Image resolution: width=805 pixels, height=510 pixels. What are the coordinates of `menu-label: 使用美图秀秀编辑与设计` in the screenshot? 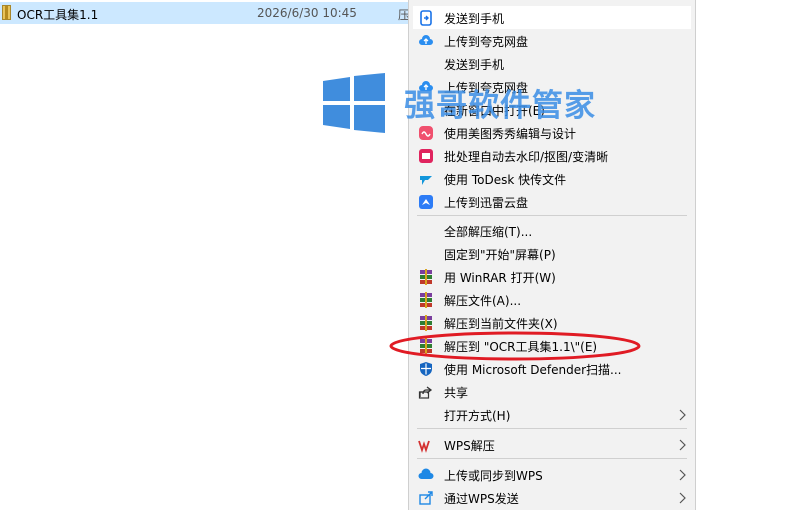 It's located at (510, 134).